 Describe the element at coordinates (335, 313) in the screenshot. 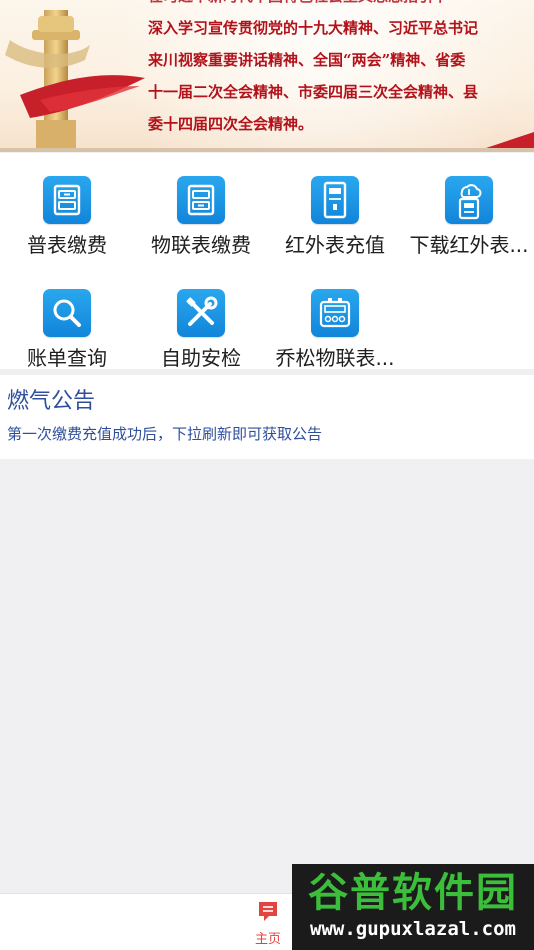

I see `gas-meter-icon` at that location.